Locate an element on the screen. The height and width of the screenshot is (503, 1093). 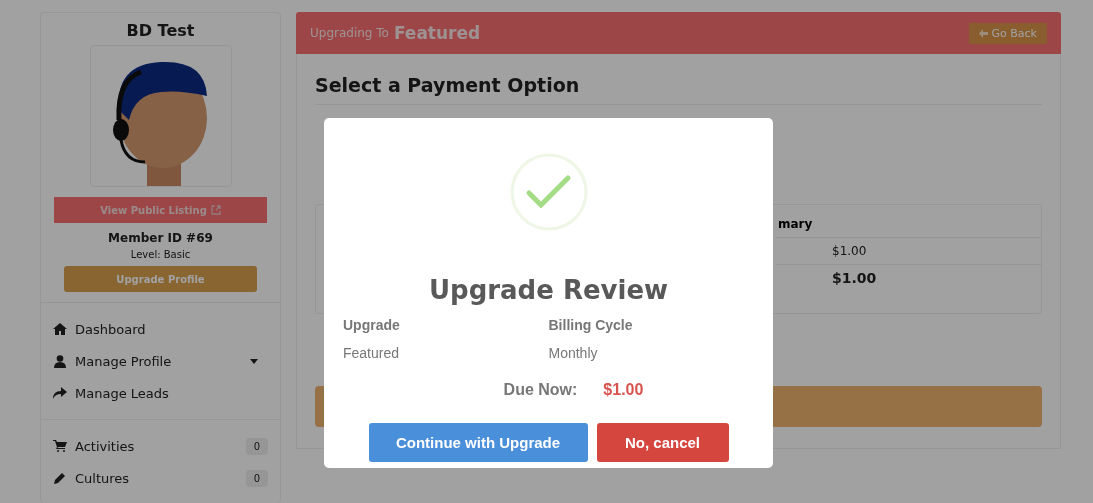
share-arrow-icon is located at coordinates (60, 393).